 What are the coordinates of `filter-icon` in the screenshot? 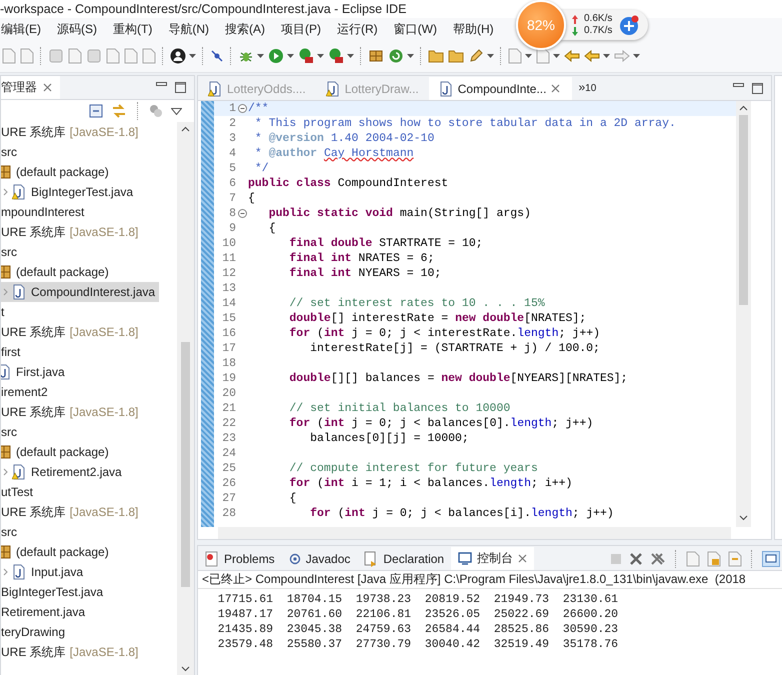 It's located at (156, 111).